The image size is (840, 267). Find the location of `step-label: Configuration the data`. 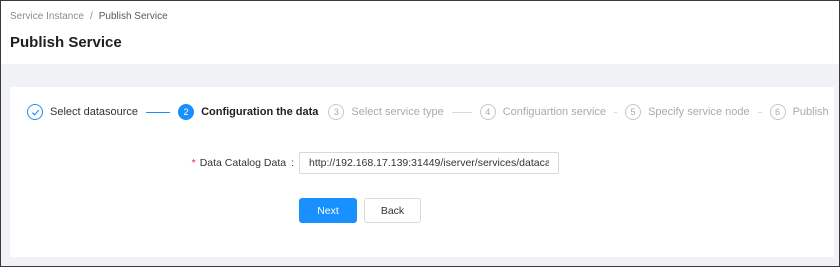

step-label: Configuration the data is located at coordinates (260, 112).